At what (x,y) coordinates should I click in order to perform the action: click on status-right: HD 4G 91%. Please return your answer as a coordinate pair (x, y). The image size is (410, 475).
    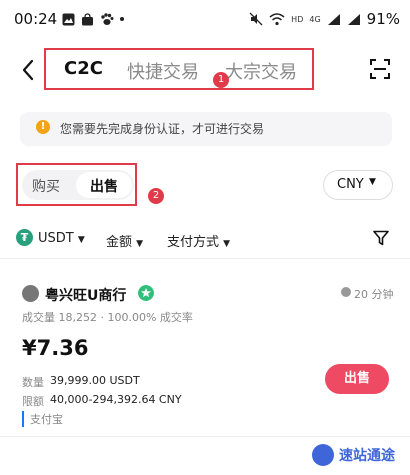
    Looking at the image, I should click on (324, 19).